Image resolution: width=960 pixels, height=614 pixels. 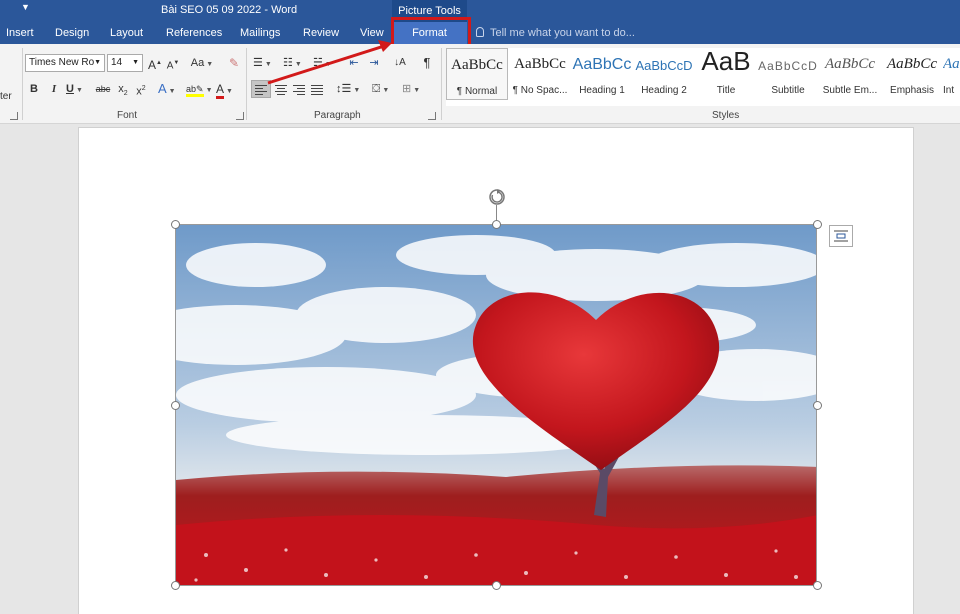 I want to click on quick-access-customize-icon: ▼, so click(x=25, y=7).